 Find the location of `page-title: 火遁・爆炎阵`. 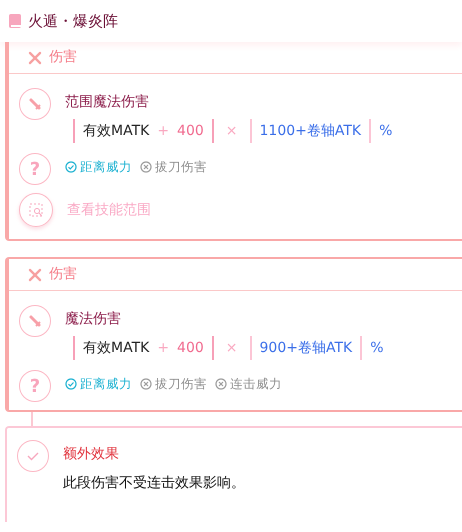

page-title: 火遁・爆炎阵 is located at coordinates (73, 21).